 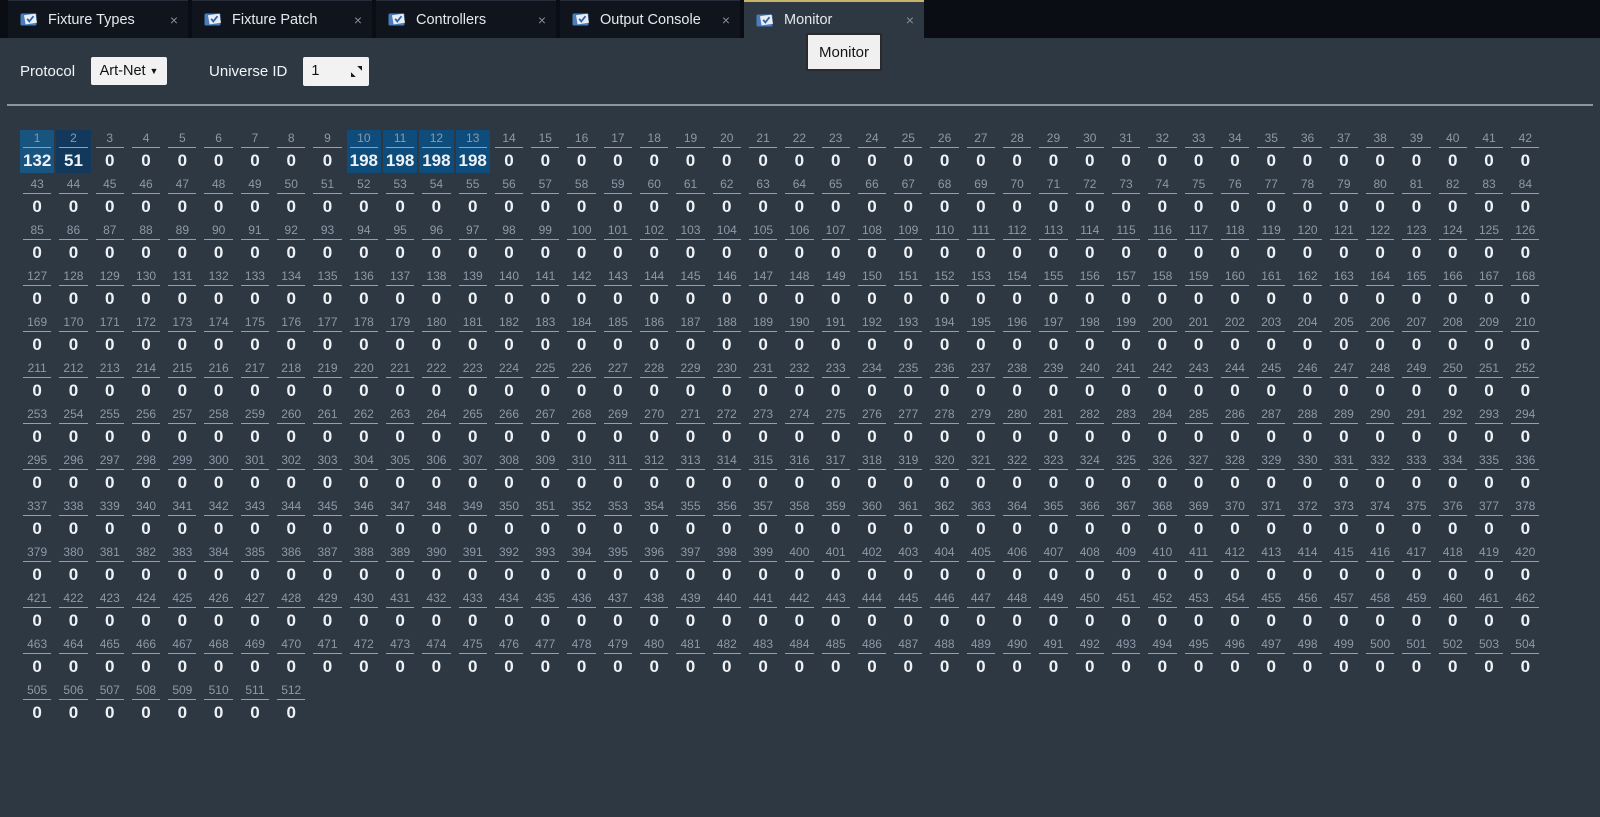 What do you see at coordinates (327, 335) in the screenshot?
I see `dmx-channel-cell: 177 0` at bounding box center [327, 335].